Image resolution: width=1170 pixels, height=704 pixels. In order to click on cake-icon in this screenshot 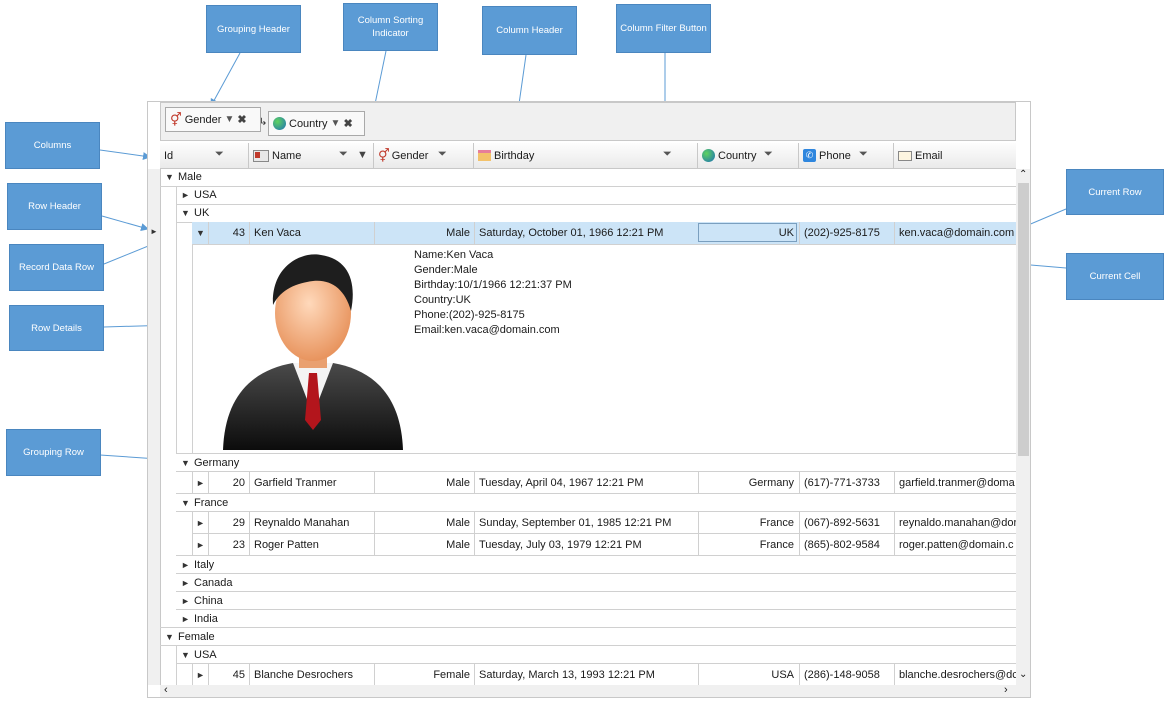, I will do `click(484, 155)`.